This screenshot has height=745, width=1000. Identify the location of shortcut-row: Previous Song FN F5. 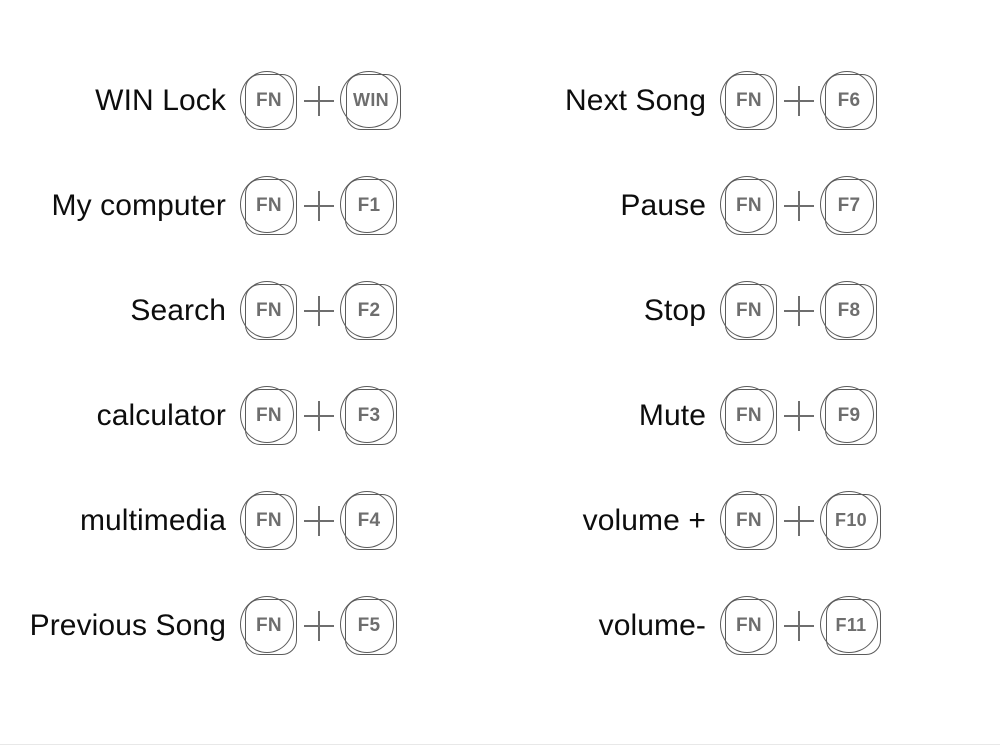
(250, 625).